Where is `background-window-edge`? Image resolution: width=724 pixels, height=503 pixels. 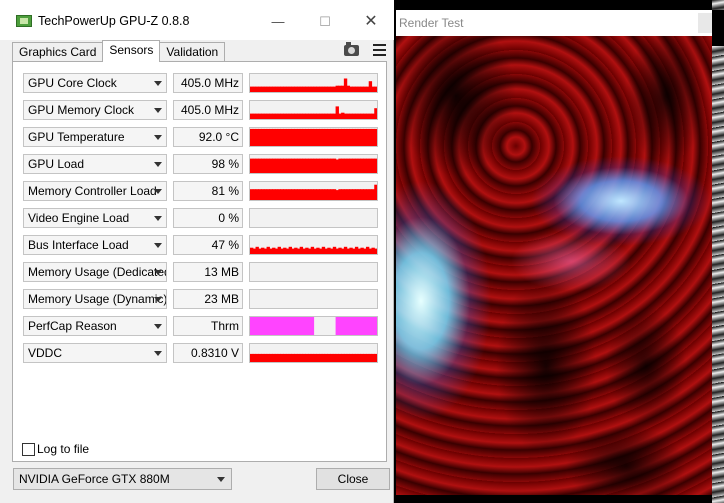
background-window-edge is located at coordinates (718, 251).